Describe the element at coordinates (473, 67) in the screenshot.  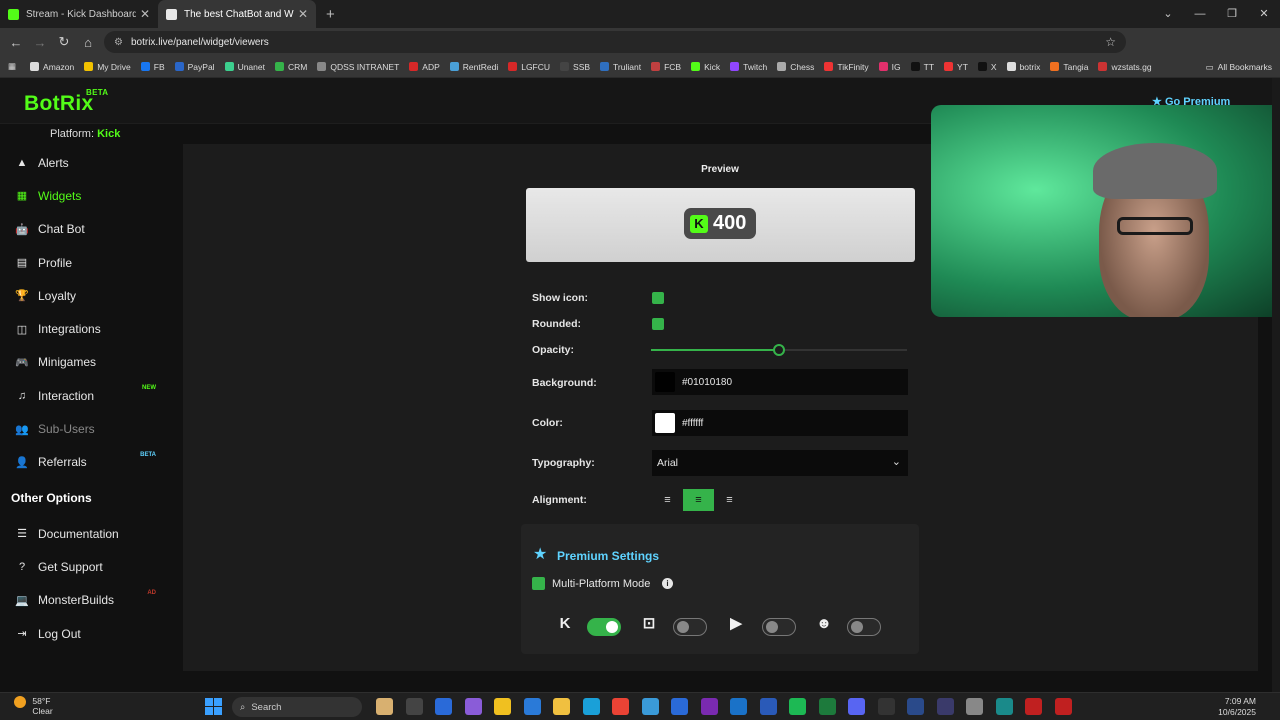
I see `bookmark-item: RentRedi` at that location.